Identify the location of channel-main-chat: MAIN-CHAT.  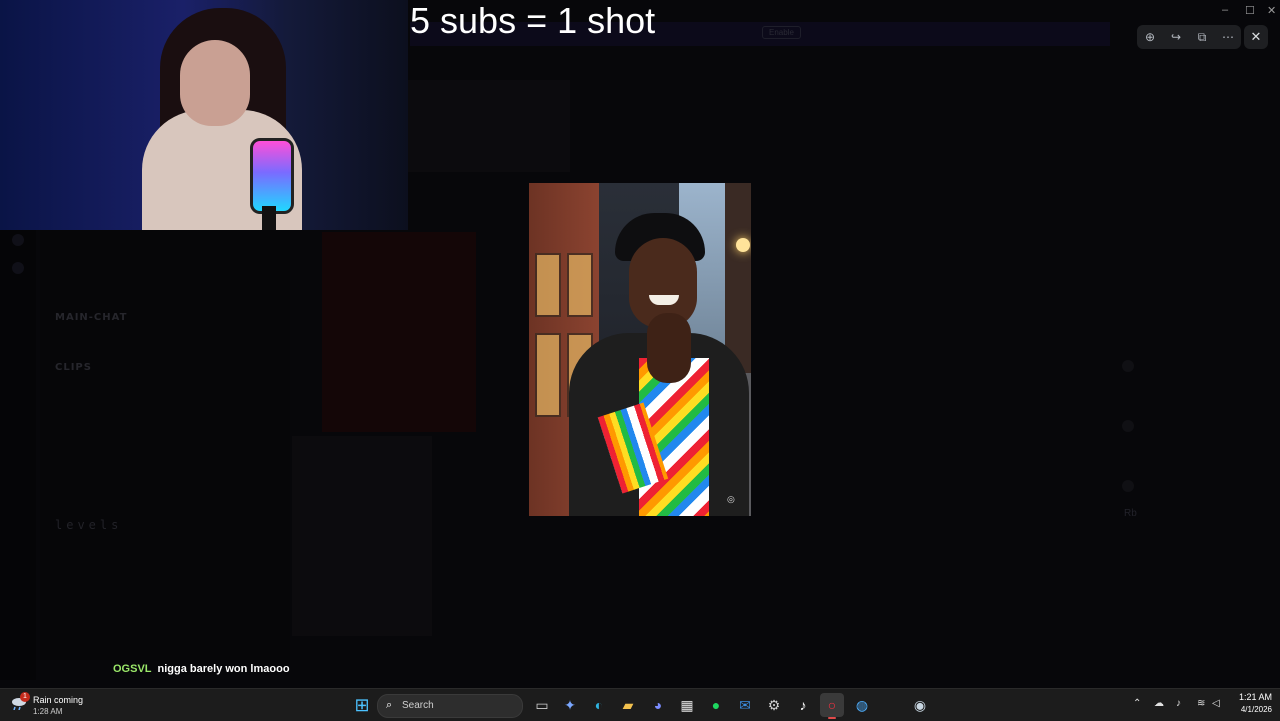
(91, 317).